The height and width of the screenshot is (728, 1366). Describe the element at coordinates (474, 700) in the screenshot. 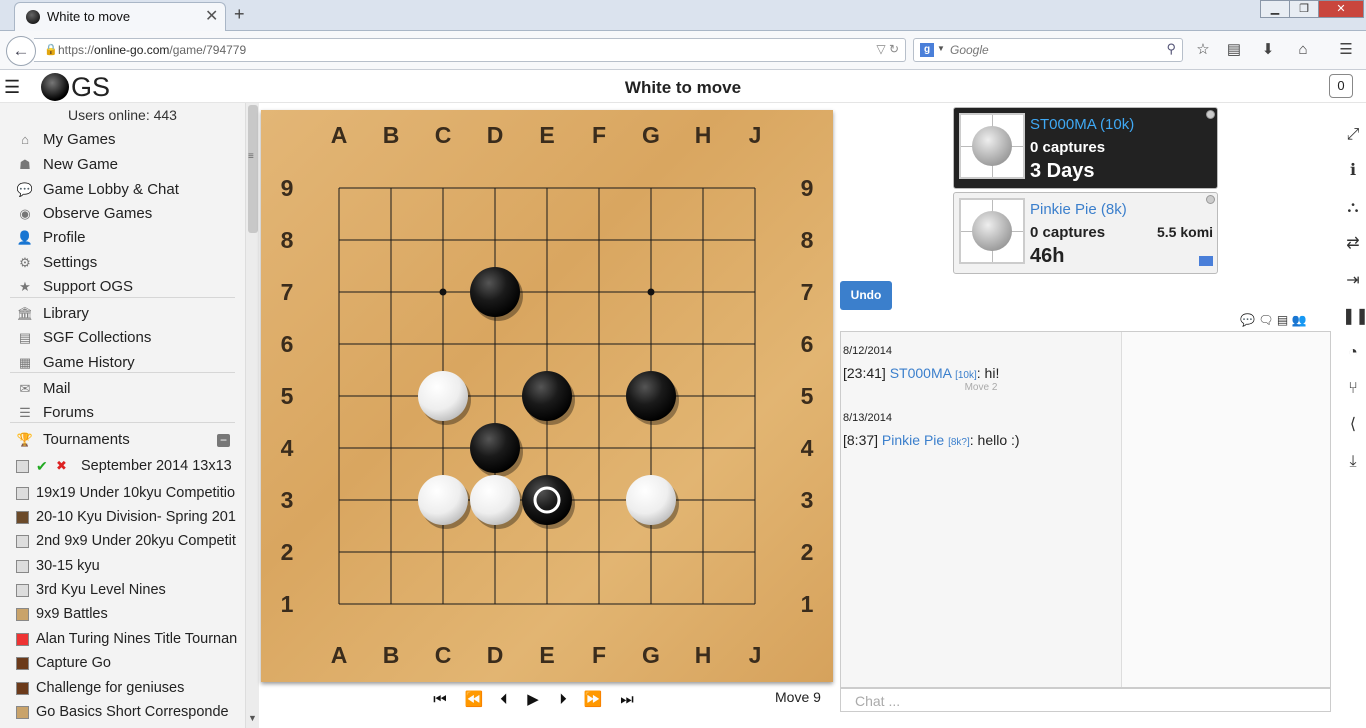

I see `back-ten-button: ⏪` at that location.